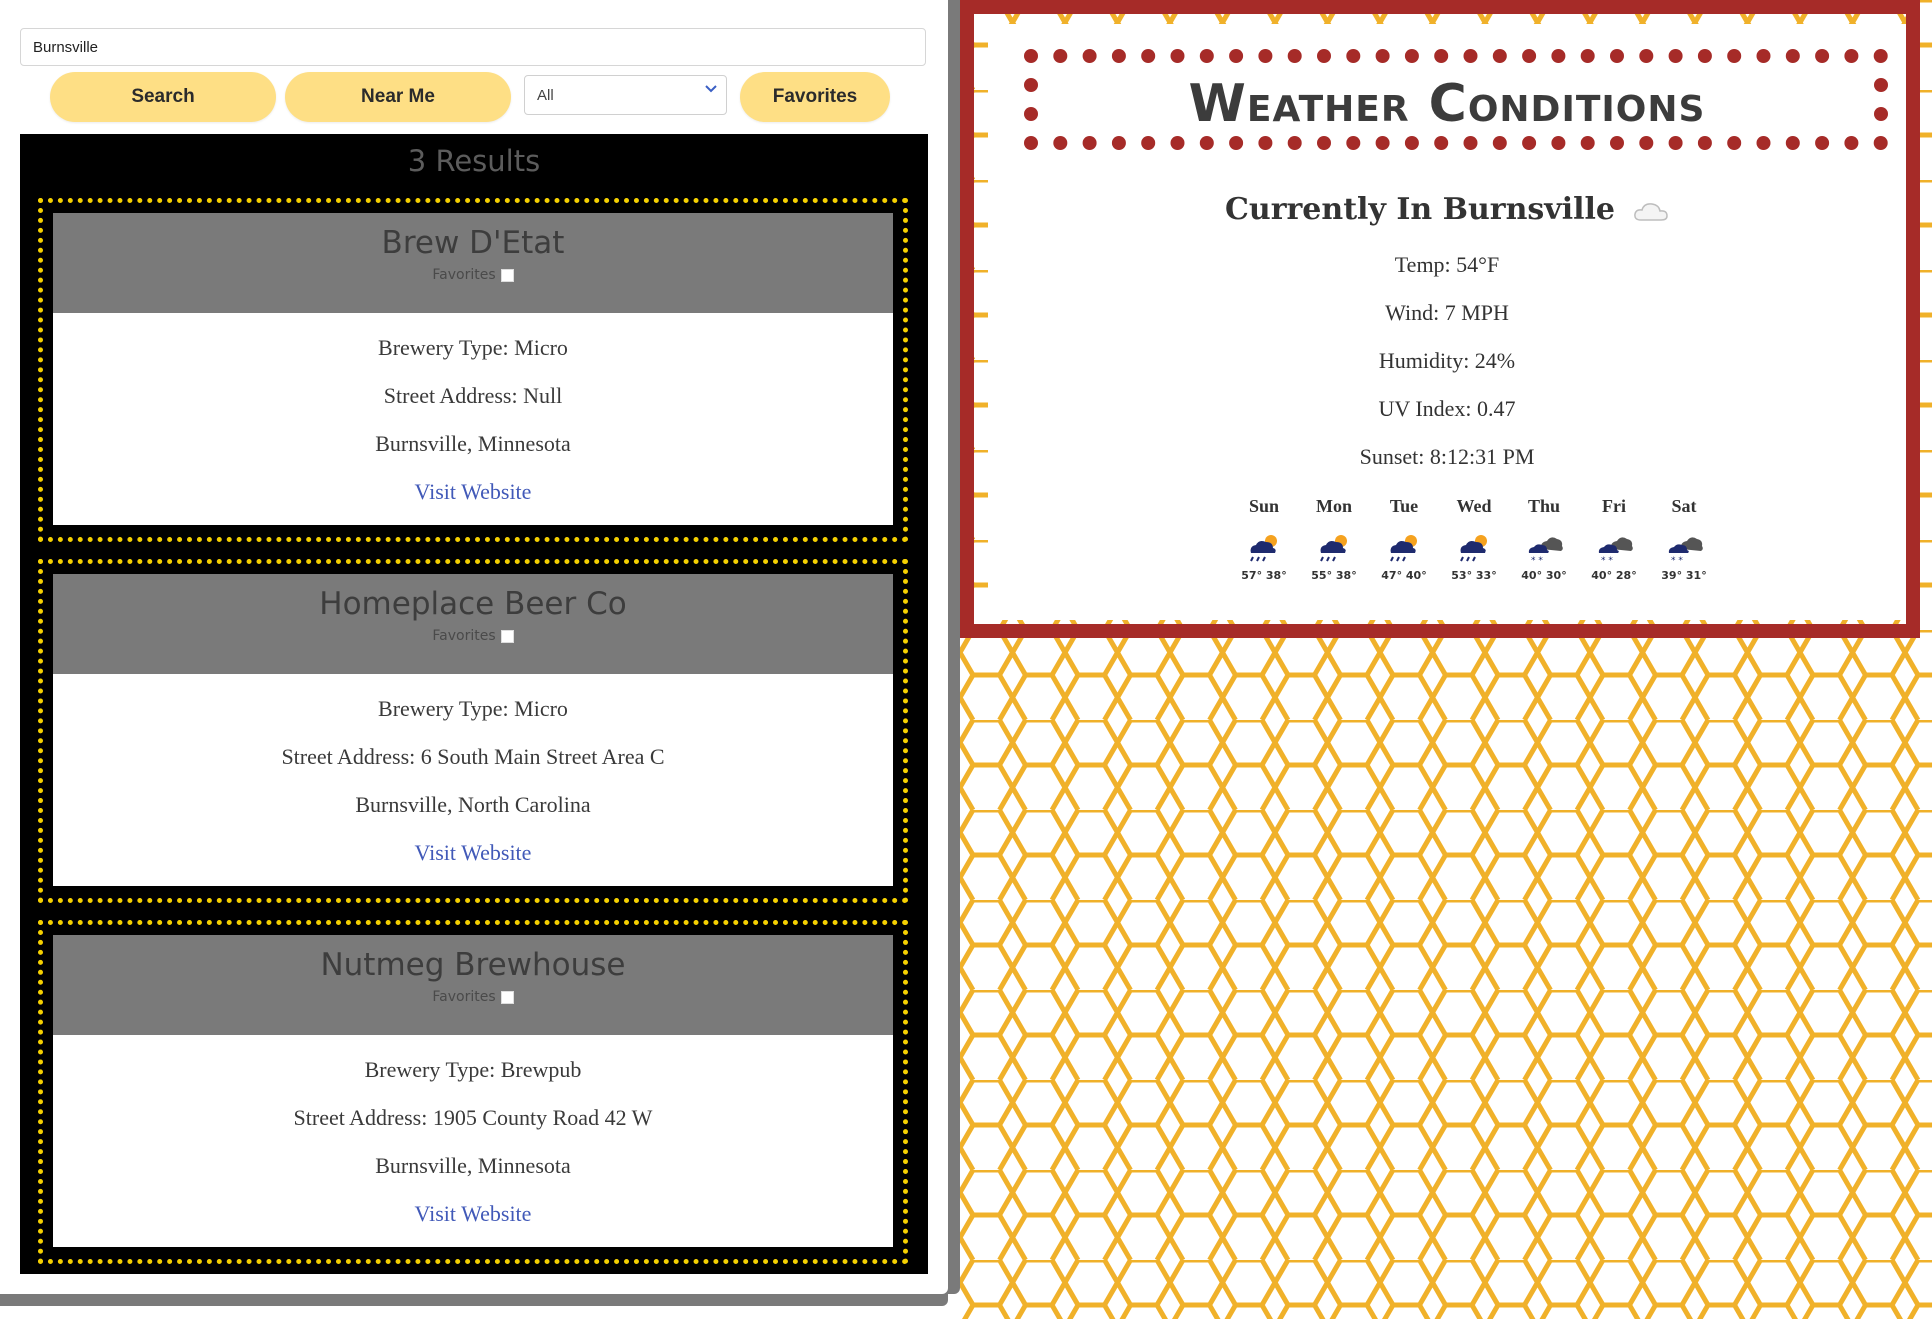 This screenshot has width=1932, height=1319. What do you see at coordinates (1651, 212) in the screenshot?
I see `cloud-icon` at bounding box center [1651, 212].